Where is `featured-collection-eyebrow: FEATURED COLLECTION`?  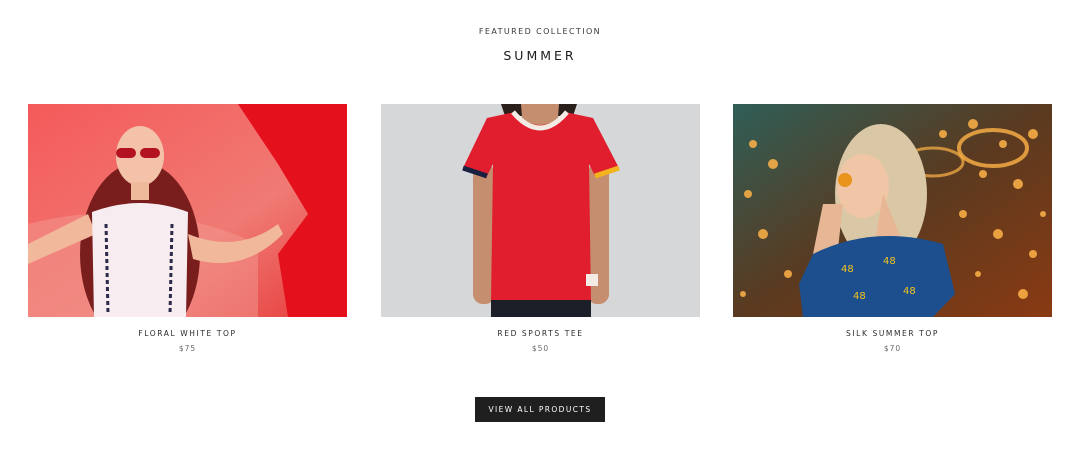 featured-collection-eyebrow: FEATURED COLLECTION is located at coordinates (540, 31).